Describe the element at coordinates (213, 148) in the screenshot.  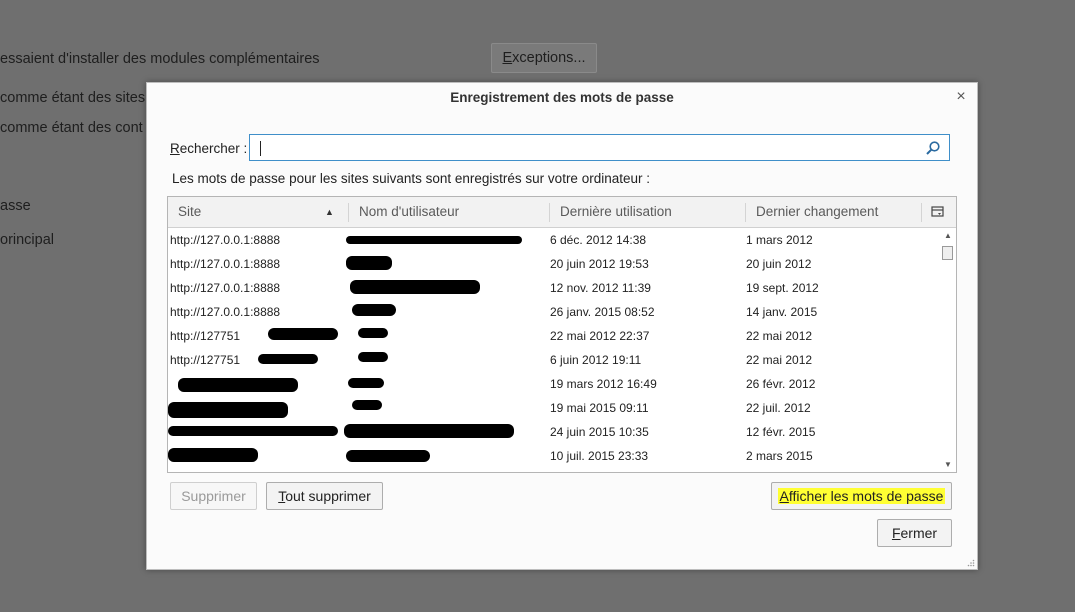
I see `search-label-text: echercher :` at that location.